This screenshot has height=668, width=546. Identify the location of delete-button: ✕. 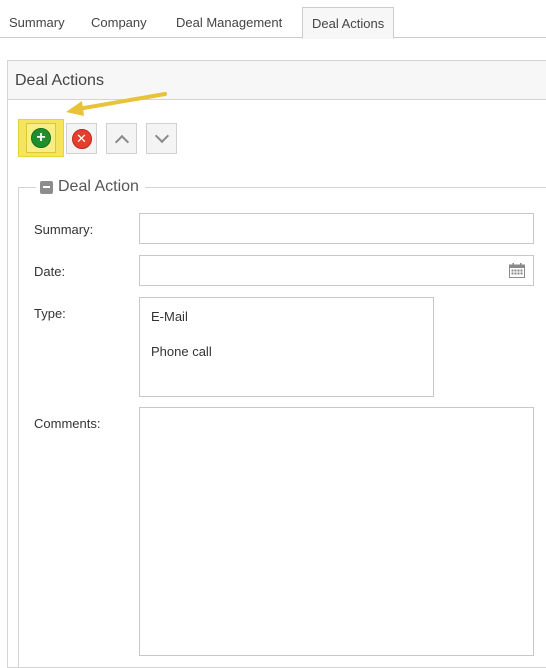
(81, 138).